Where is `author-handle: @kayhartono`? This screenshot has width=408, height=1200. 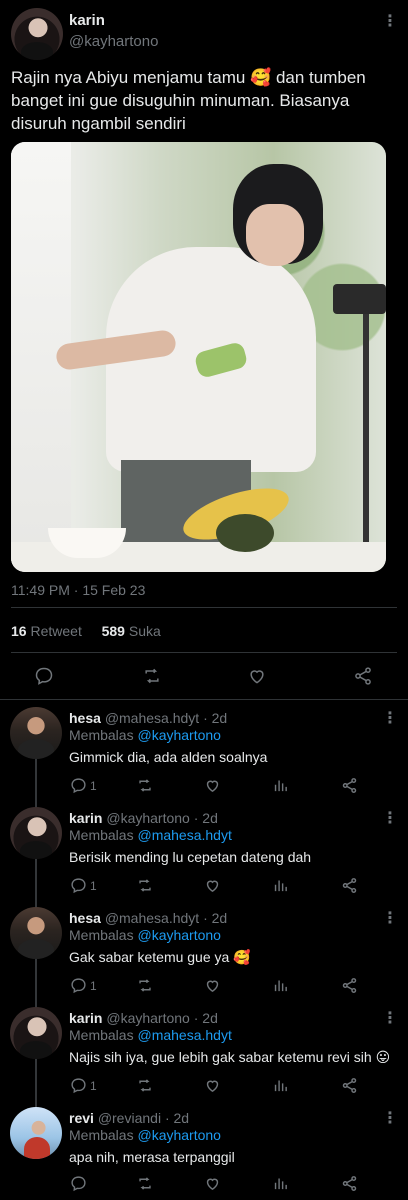
author-handle: @kayhartono is located at coordinates (113, 41).